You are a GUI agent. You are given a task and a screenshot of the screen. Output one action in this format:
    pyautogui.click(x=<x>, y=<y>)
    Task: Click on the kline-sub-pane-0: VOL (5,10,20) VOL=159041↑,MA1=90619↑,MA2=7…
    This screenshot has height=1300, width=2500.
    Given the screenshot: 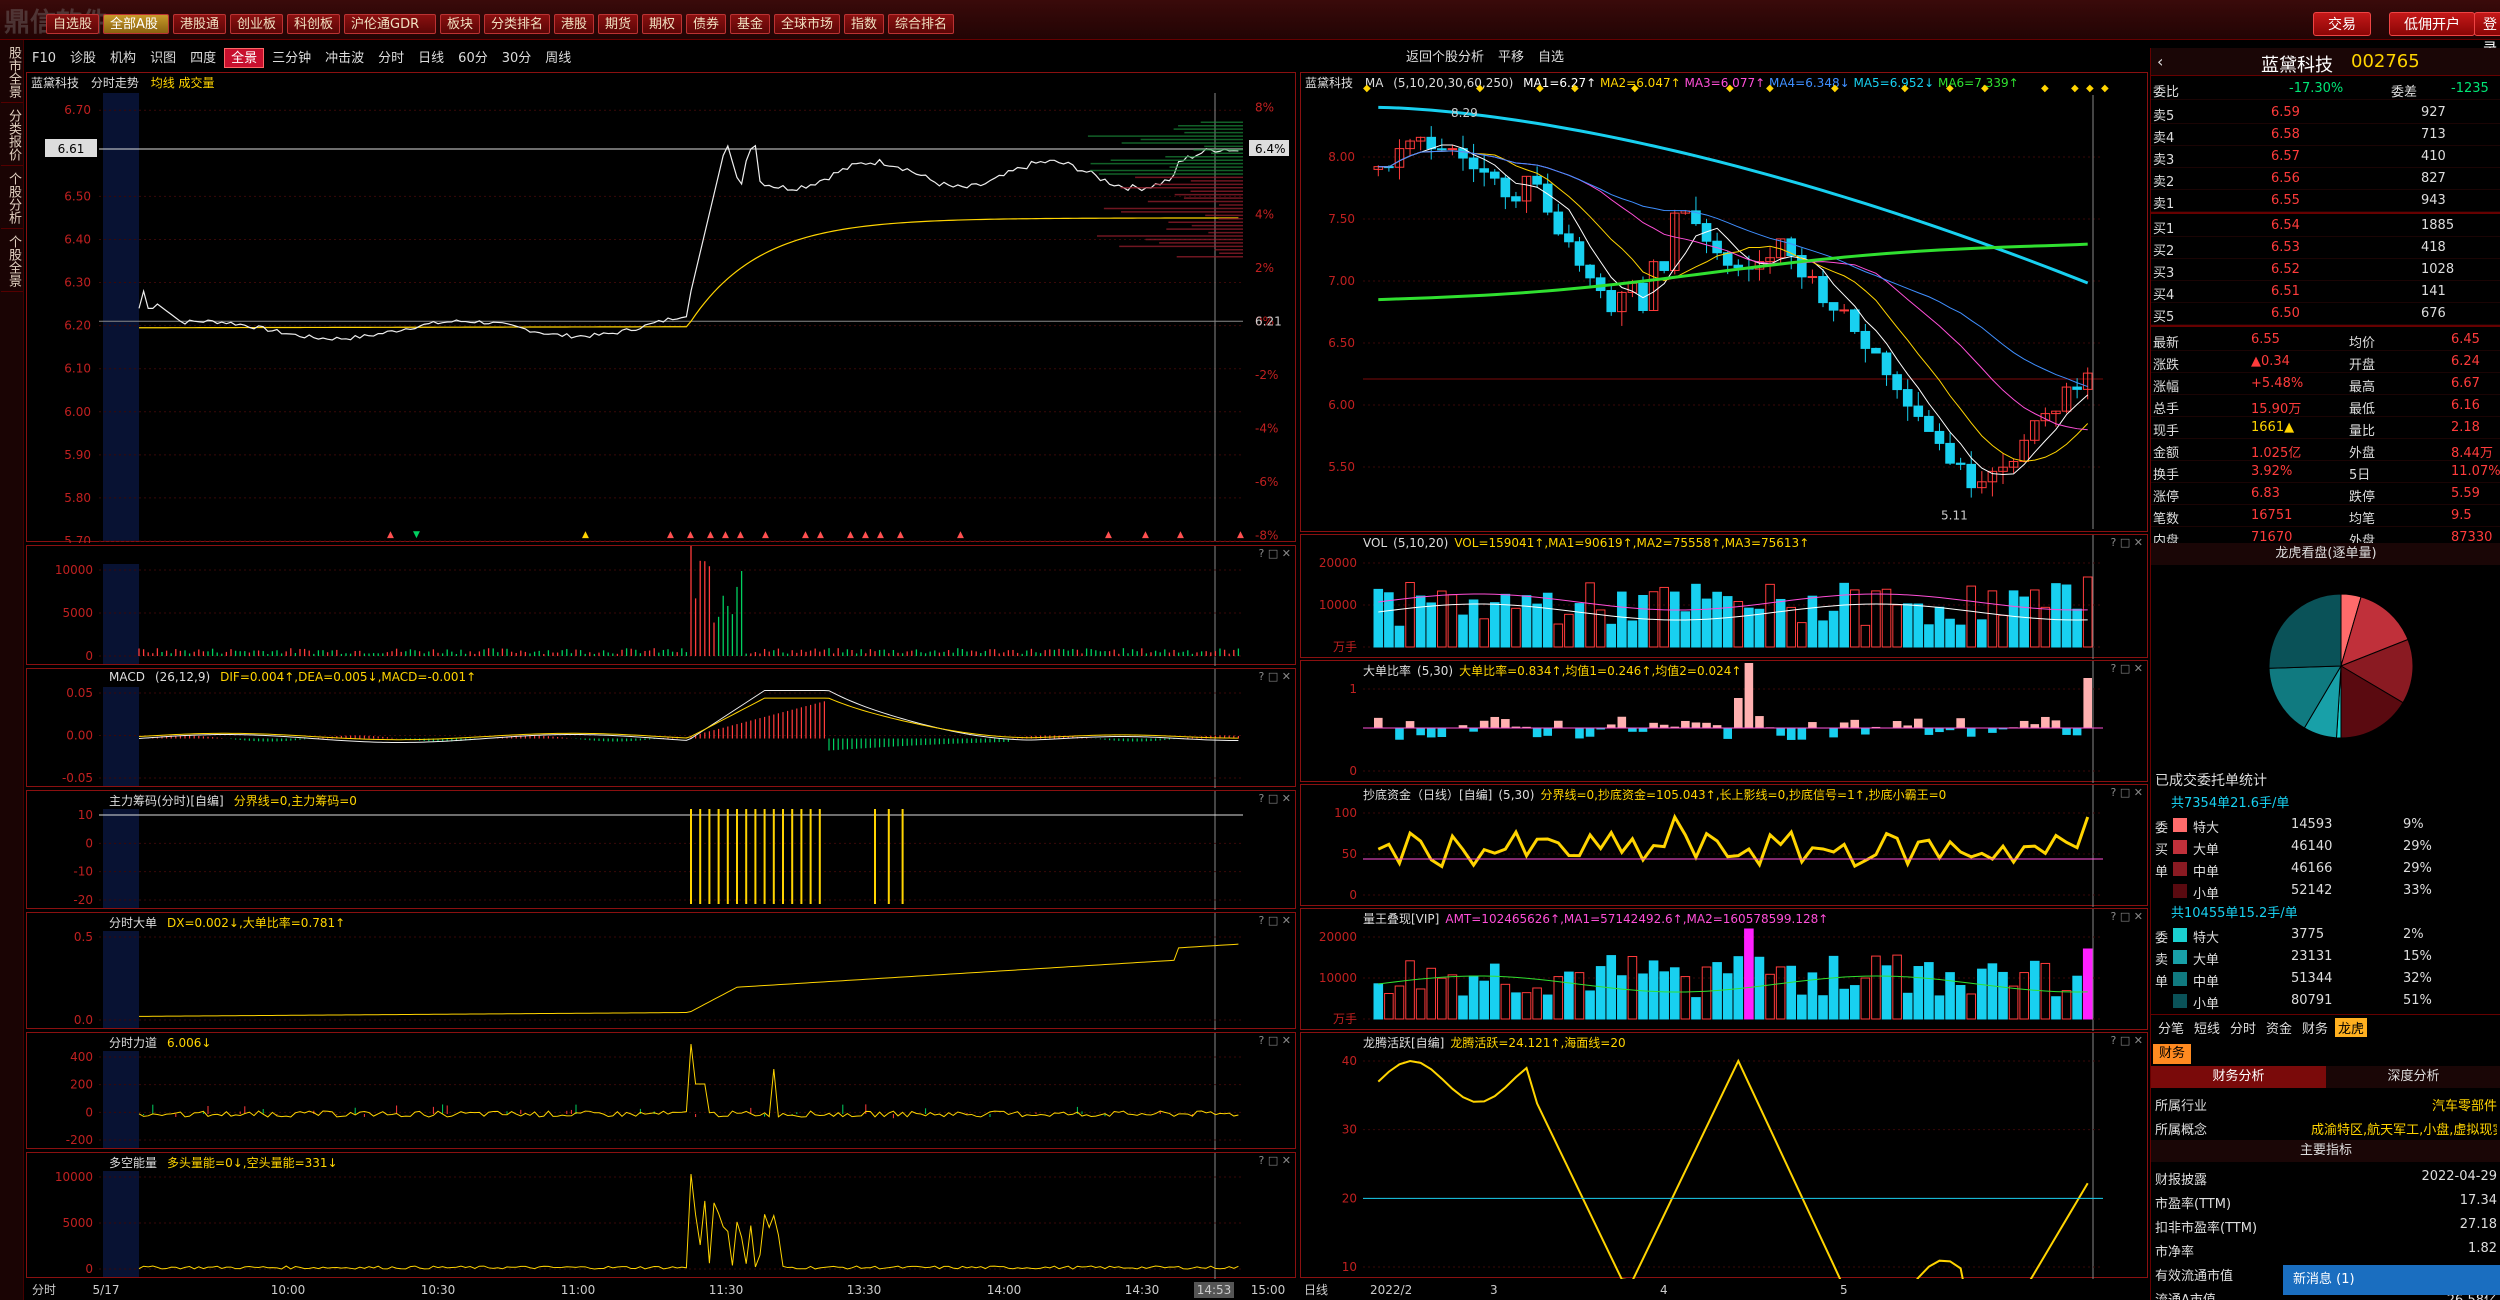 What is the action you would take?
    pyautogui.click(x=1724, y=596)
    